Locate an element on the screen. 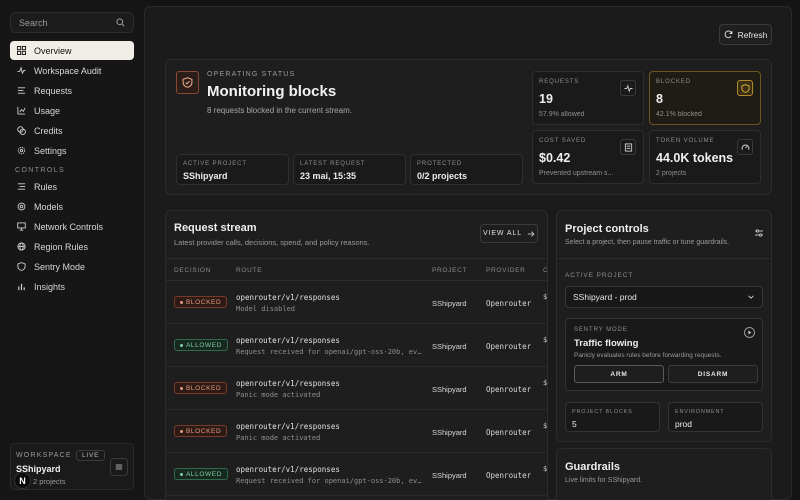 This screenshot has width=800, height=500. search-placeholder: Search is located at coordinates (33, 22).